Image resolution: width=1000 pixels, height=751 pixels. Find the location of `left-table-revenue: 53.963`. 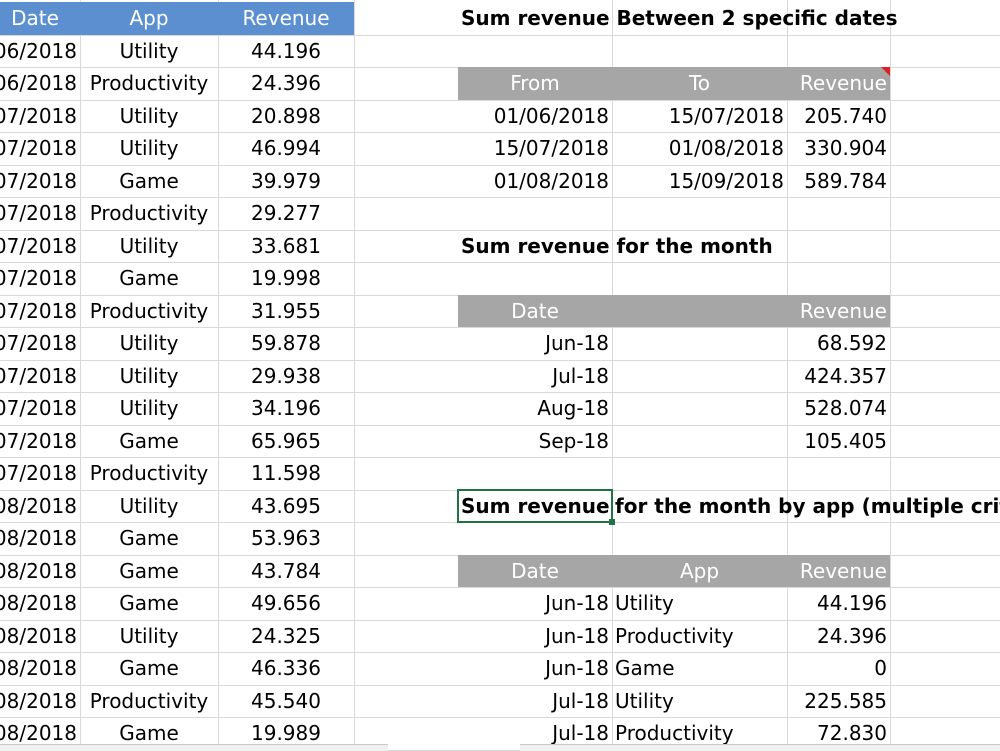

left-table-revenue: 53.963 is located at coordinates (286, 538).